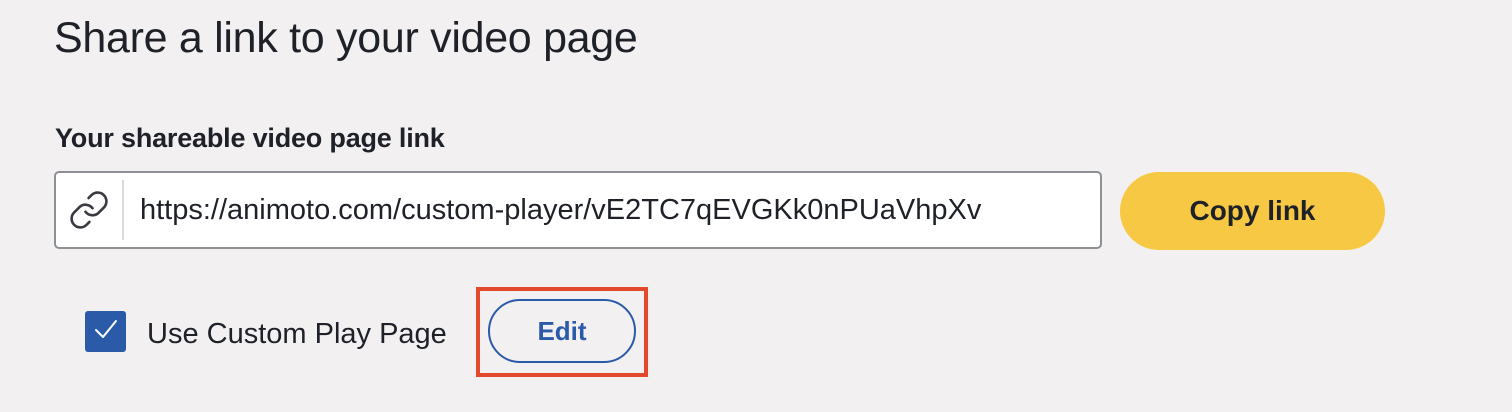  Describe the element at coordinates (1252, 211) in the screenshot. I see `copy-link-button: Copy link` at that location.